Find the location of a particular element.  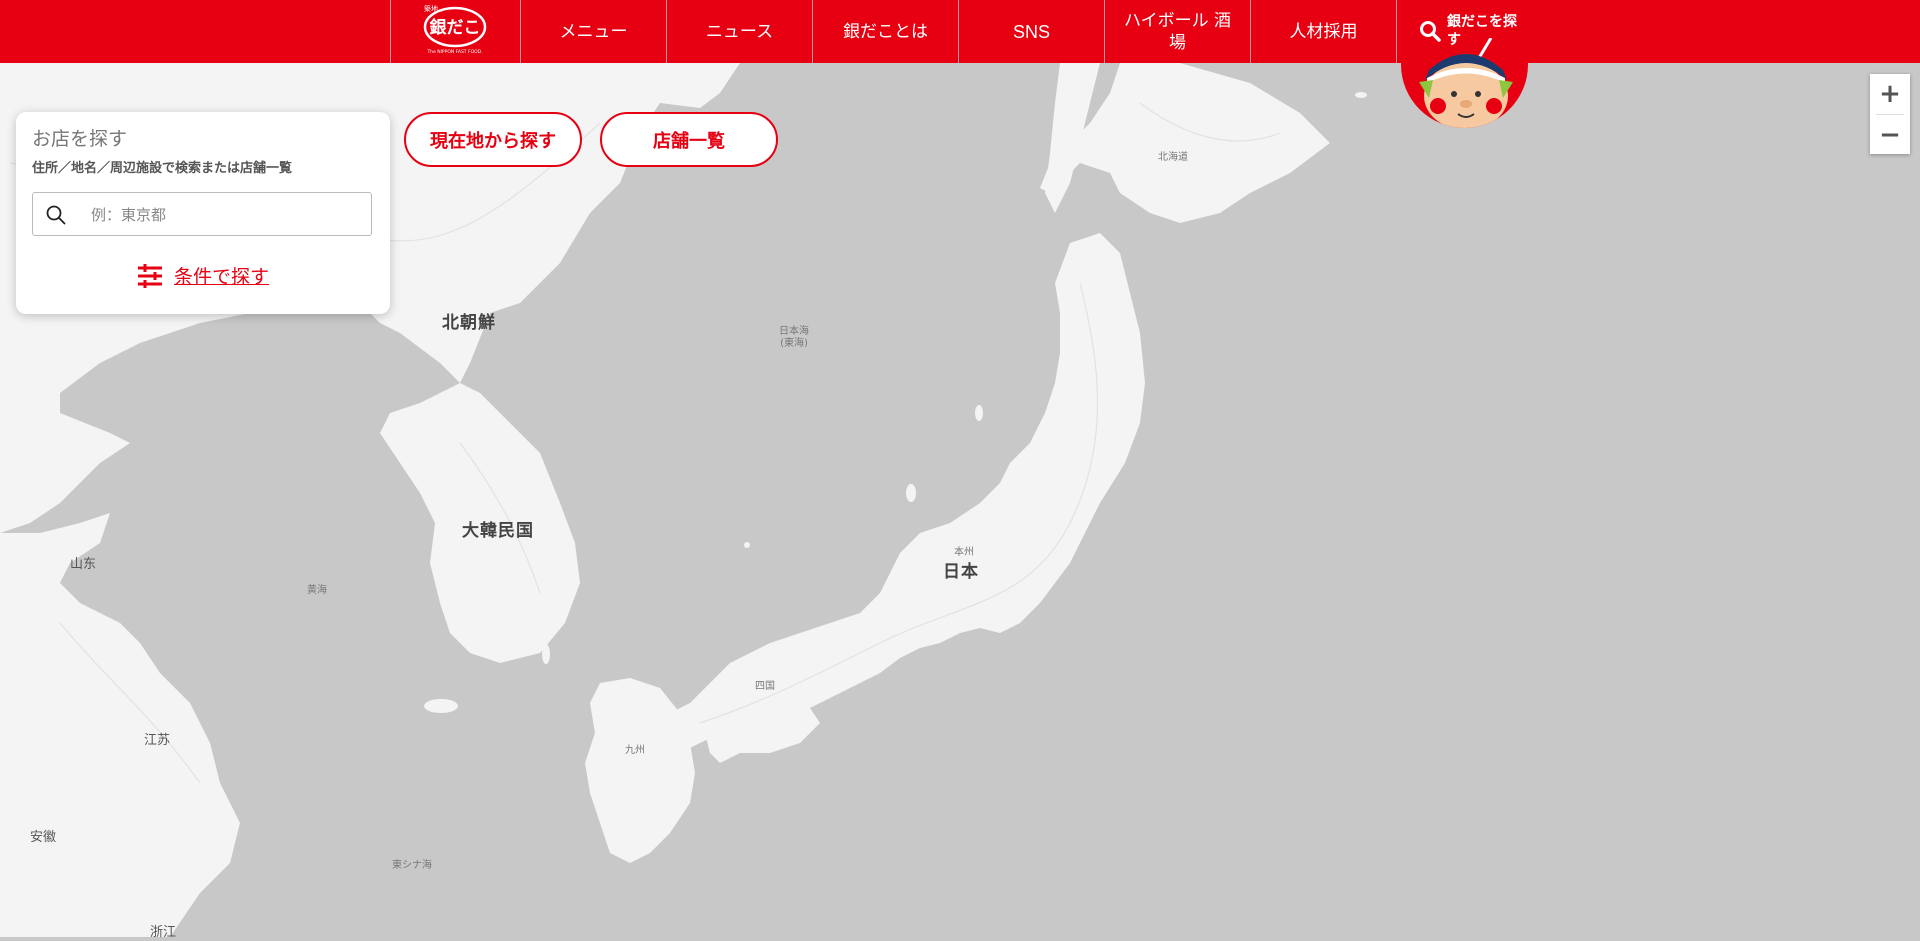

nav-item-news: ニュース is located at coordinates (740, 31).